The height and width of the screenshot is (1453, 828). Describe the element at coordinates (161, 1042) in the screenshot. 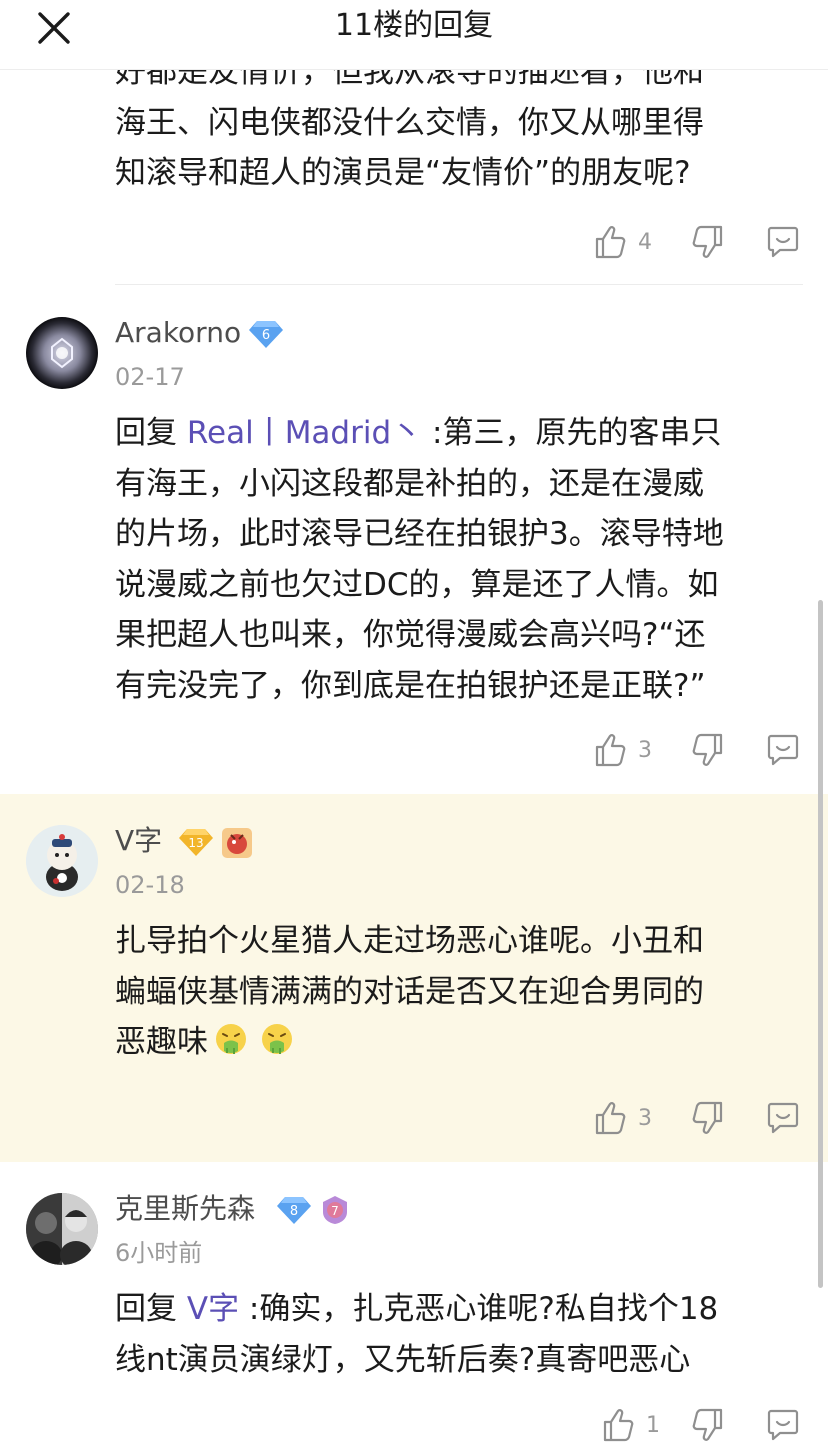

I see `comment-line-text: 恶趣味` at that location.